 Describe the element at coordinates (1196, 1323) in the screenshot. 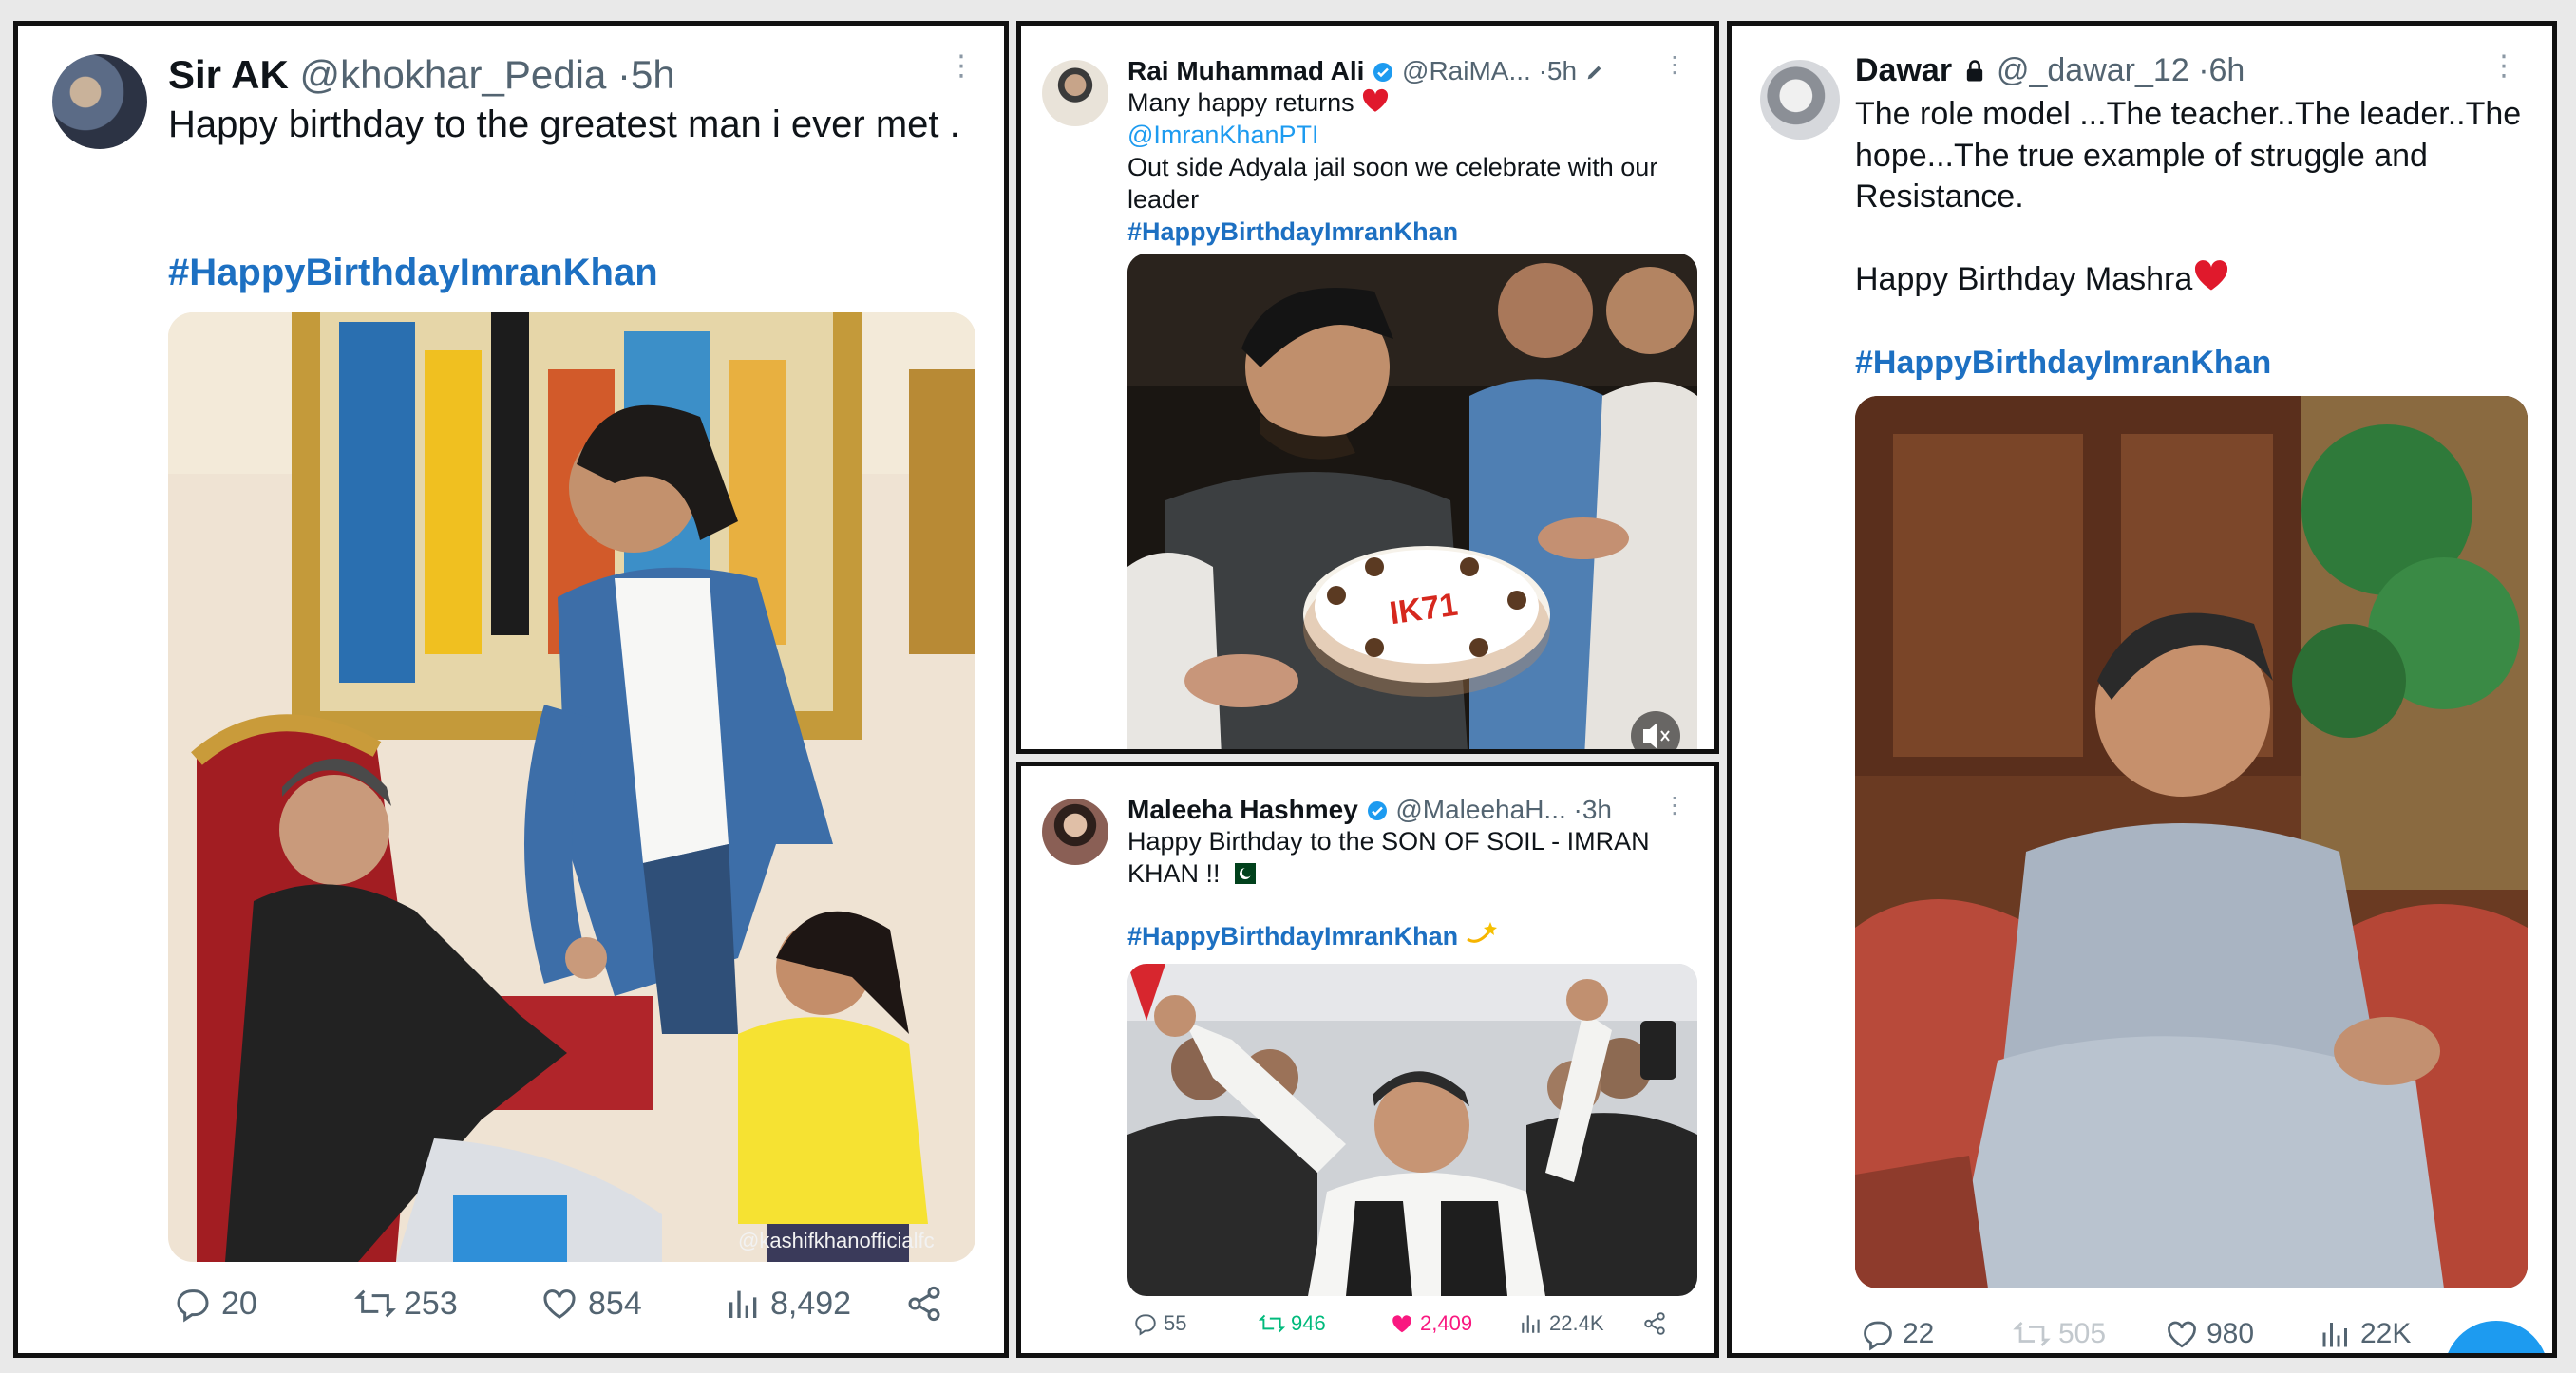

I see `reply-button: 55` at that location.